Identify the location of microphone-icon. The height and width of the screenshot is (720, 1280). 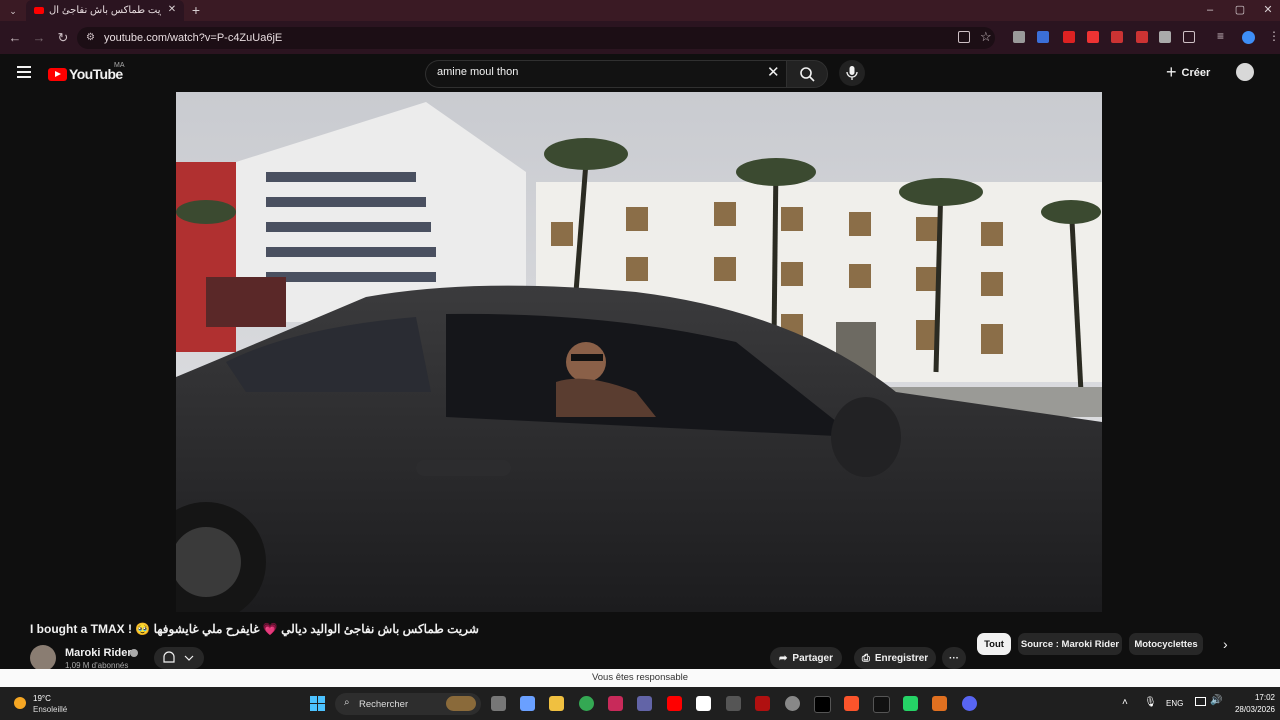
(852, 73).